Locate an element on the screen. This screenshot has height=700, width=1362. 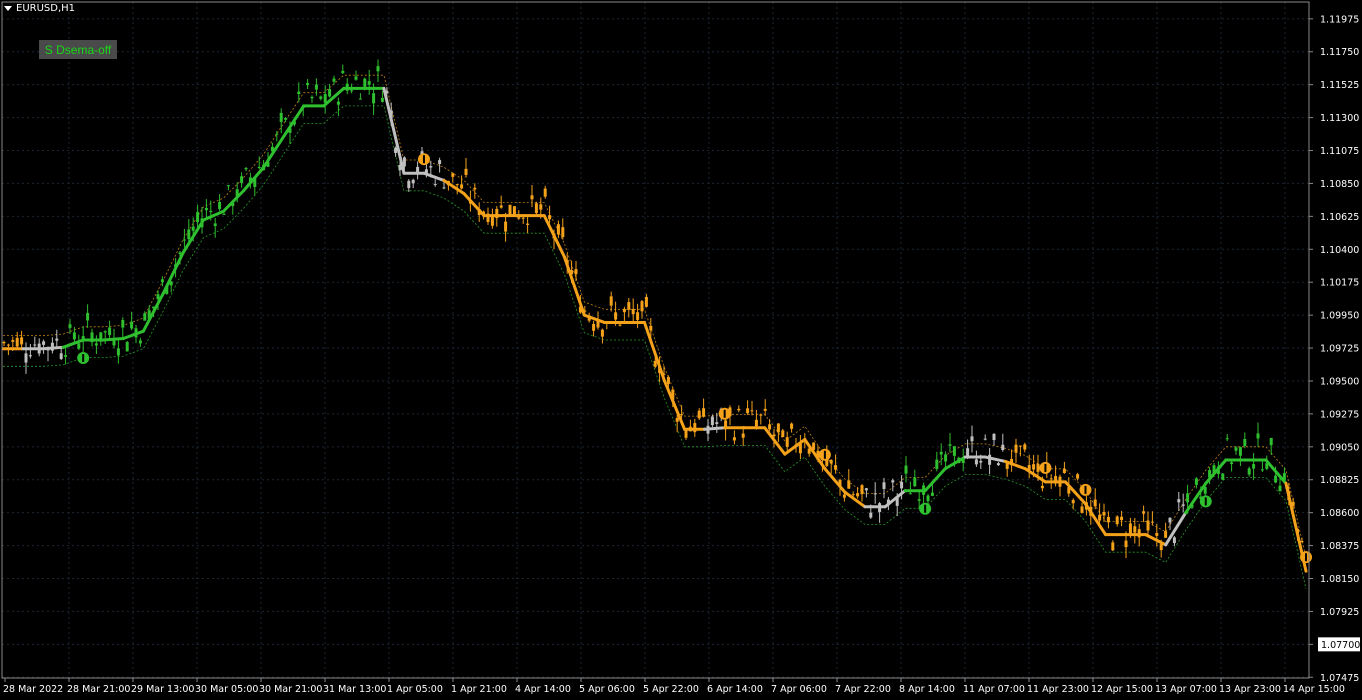
time-tick-label: 14 Apr 15:00 is located at coordinates (1314, 689).